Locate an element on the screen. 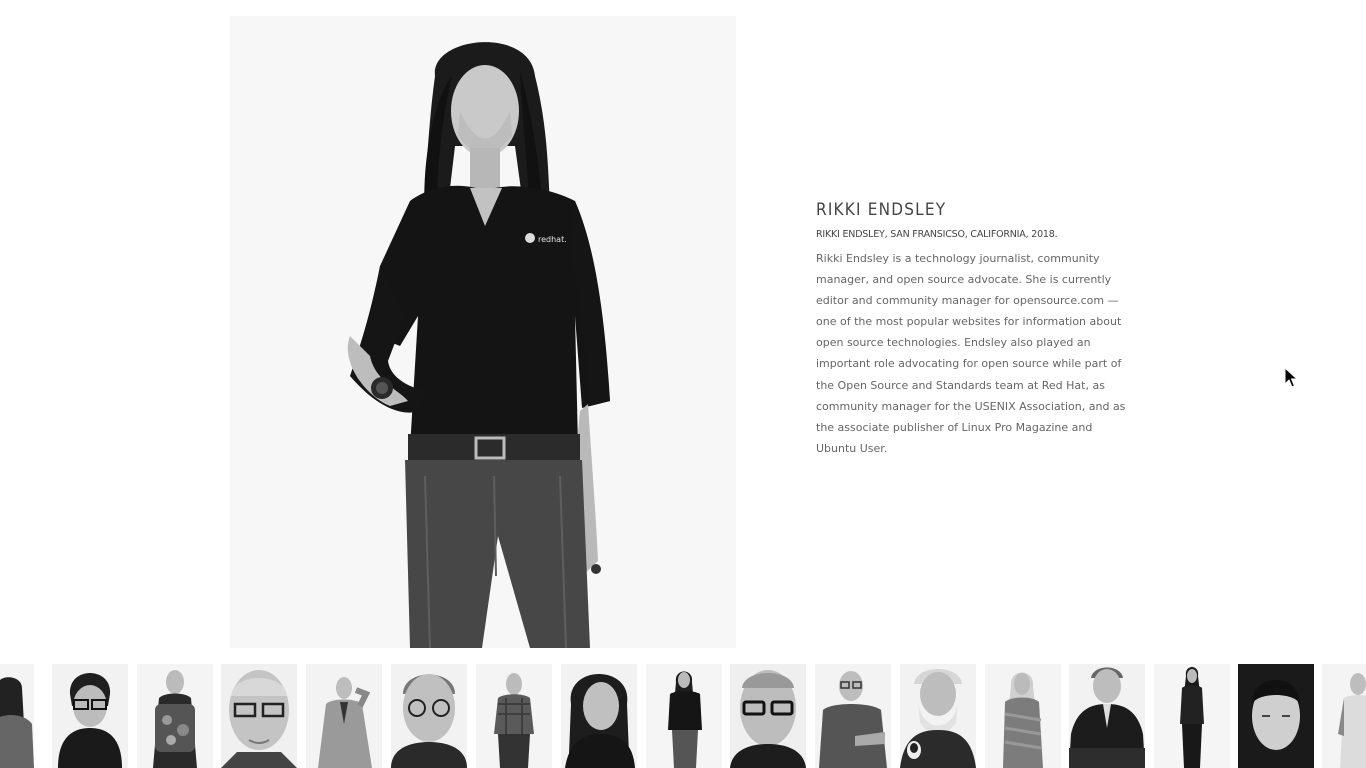 This screenshot has height=768, width=1366. shirt-logo-text: redhat. is located at coordinates (552, 239).